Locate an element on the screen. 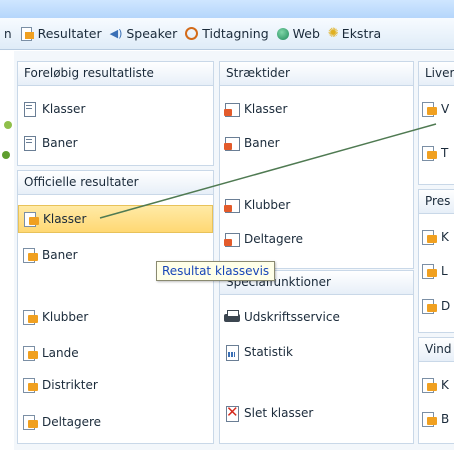 The image size is (454, 450). menu-item-officielle-klubber: Klubber is located at coordinates (55, 317).